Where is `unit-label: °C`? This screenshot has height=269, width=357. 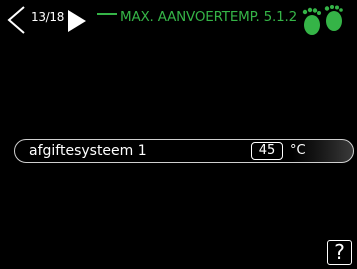 unit-label: °C is located at coordinates (298, 150).